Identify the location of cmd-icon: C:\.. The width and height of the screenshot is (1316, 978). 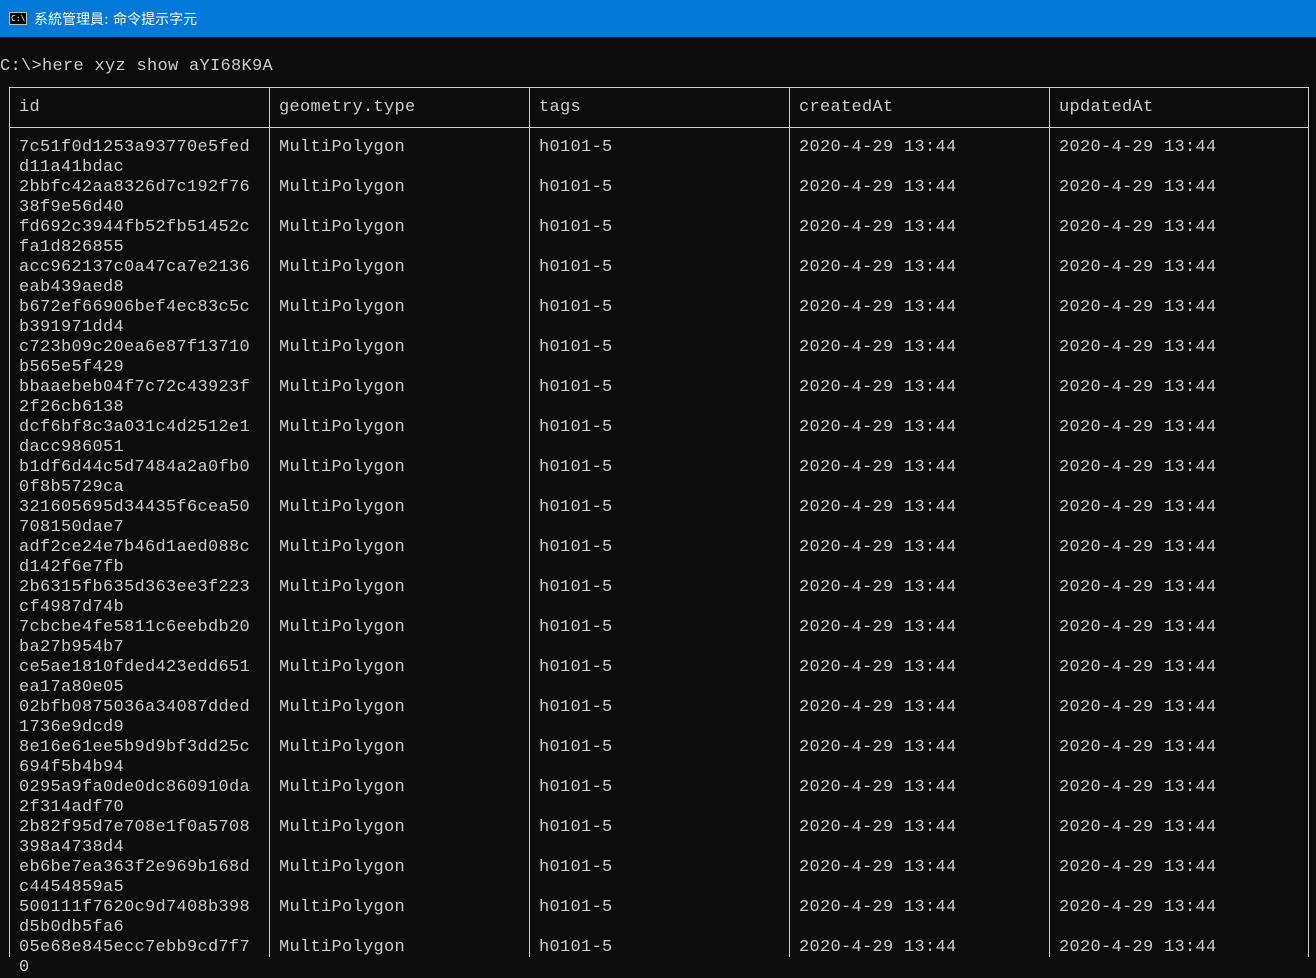
(18, 18).